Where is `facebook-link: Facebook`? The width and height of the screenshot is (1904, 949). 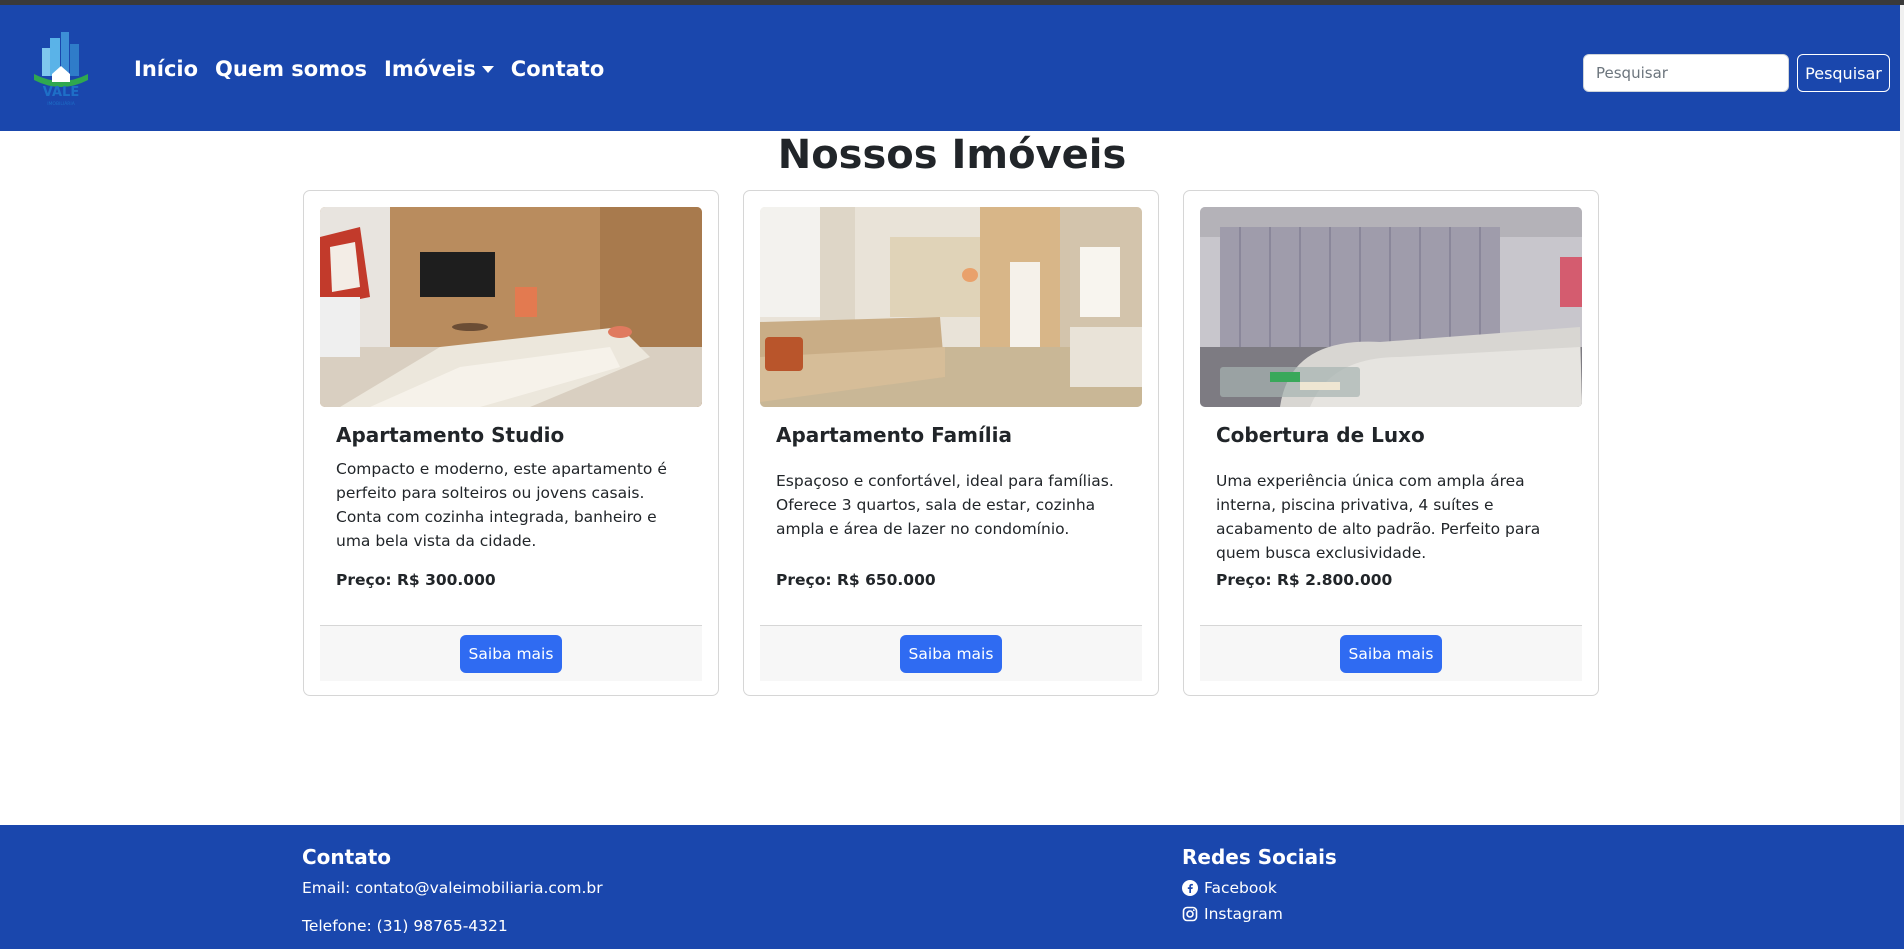
facebook-link: Facebook is located at coordinates (1259, 888).